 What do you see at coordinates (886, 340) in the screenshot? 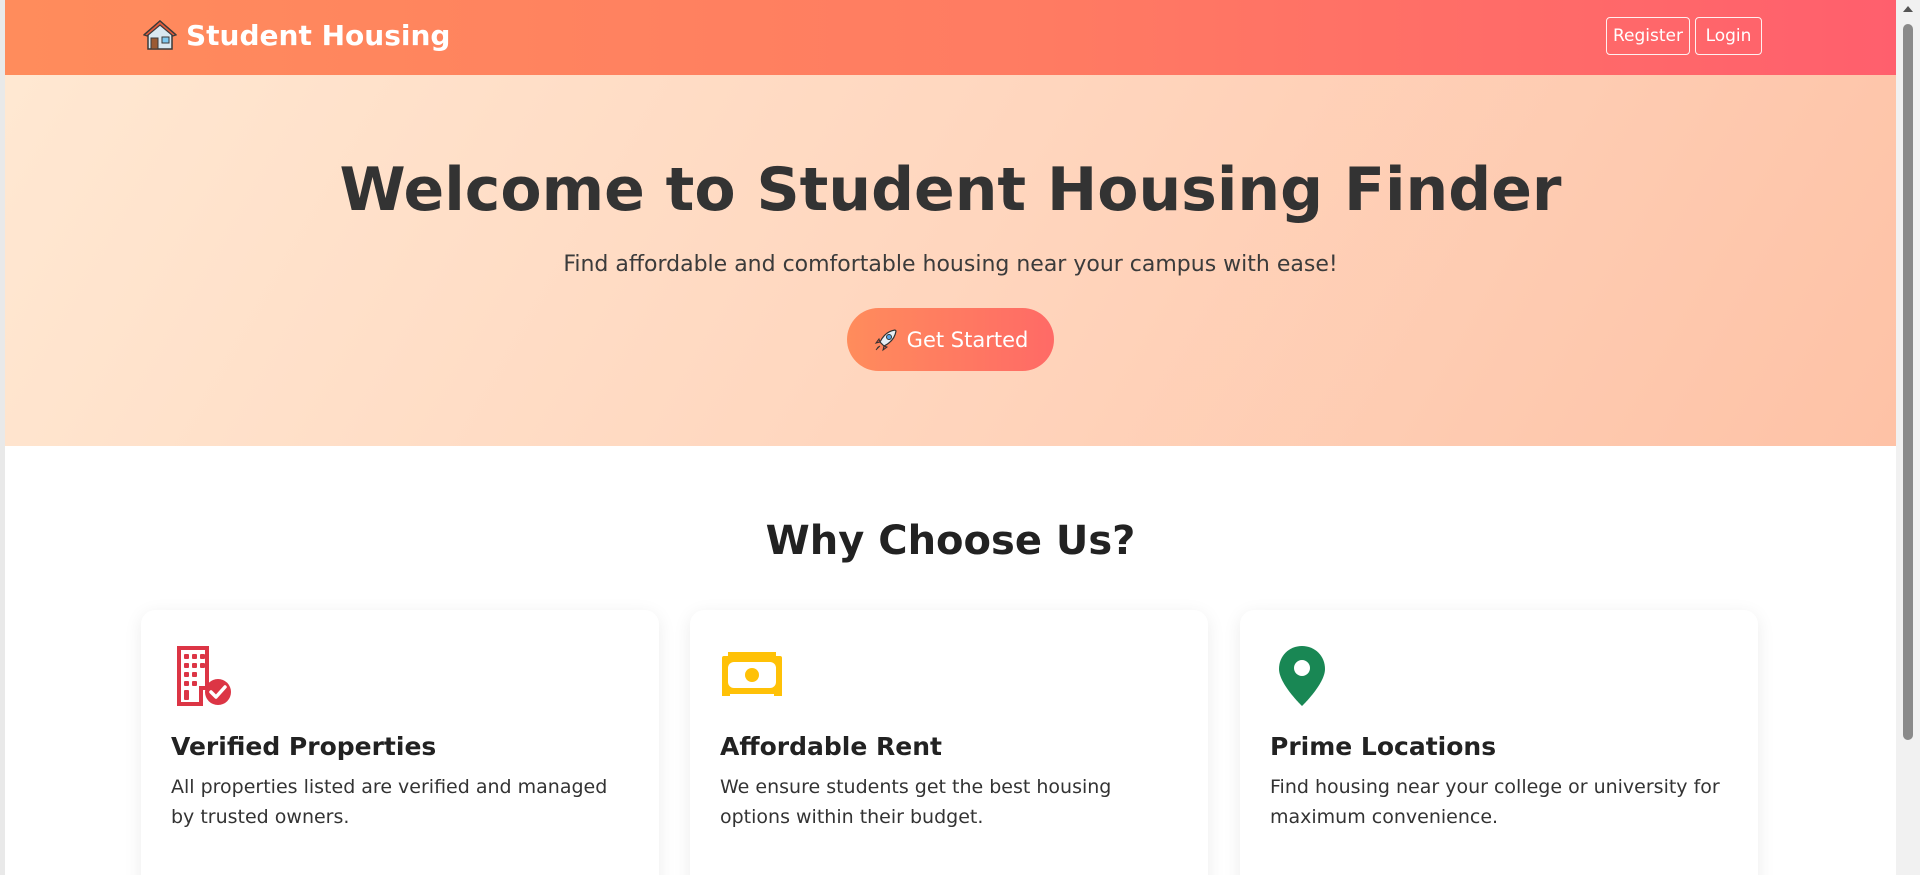
I see `rocket-icon` at bounding box center [886, 340].